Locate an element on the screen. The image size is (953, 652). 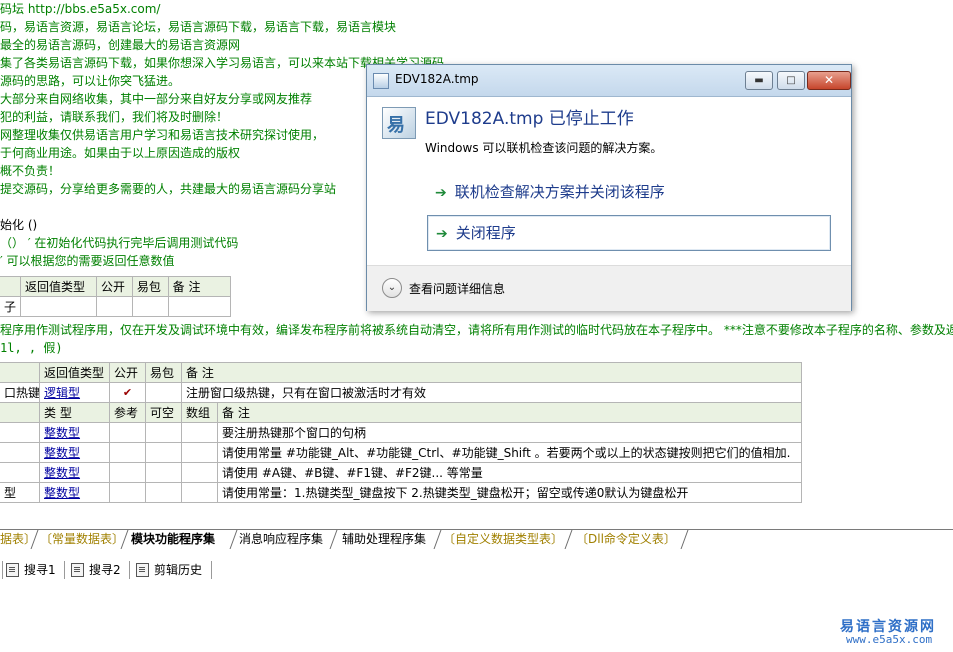
search1-button: 搜寻1 is located at coordinates (31, 570).